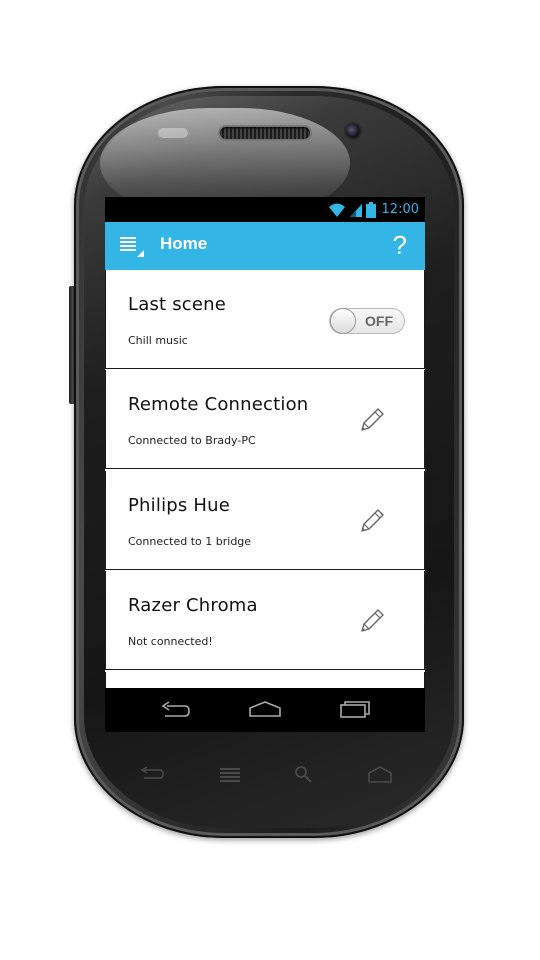 The width and height of the screenshot is (540, 960). I want to click on proximity-sensor, so click(173, 133).